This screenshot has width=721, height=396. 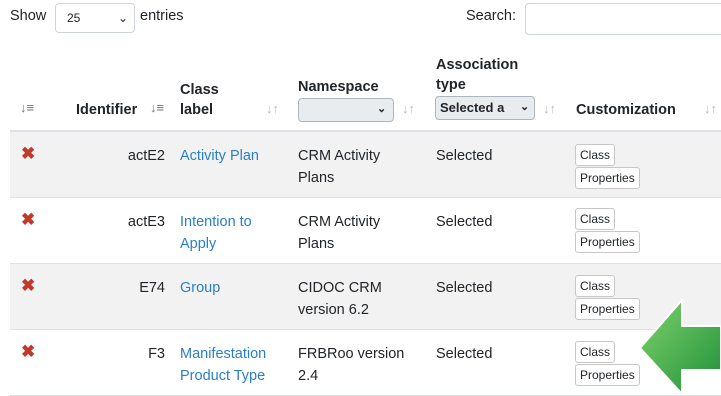 I want to click on class-label-link: Intention to Apply, so click(x=216, y=233).